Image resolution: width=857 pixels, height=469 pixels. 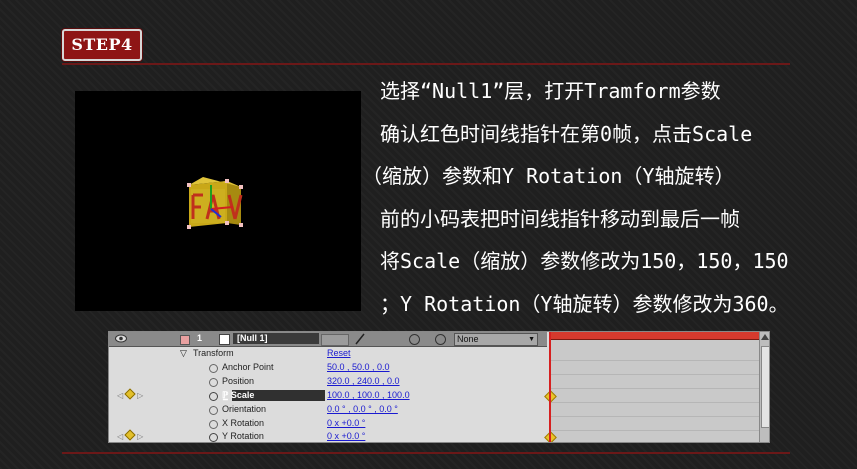 I want to click on property-label: Y Rotation, so click(x=243, y=436).